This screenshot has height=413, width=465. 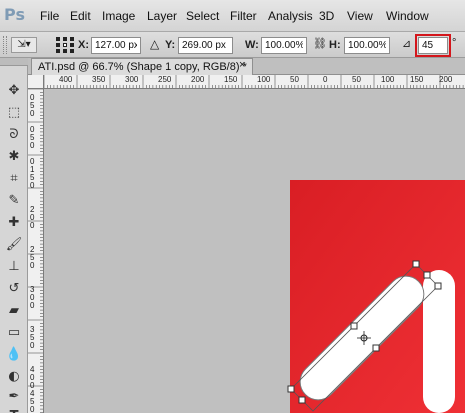 What do you see at coordinates (14, 14) in the screenshot?
I see `photoshop-logo: Ps` at bounding box center [14, 14].